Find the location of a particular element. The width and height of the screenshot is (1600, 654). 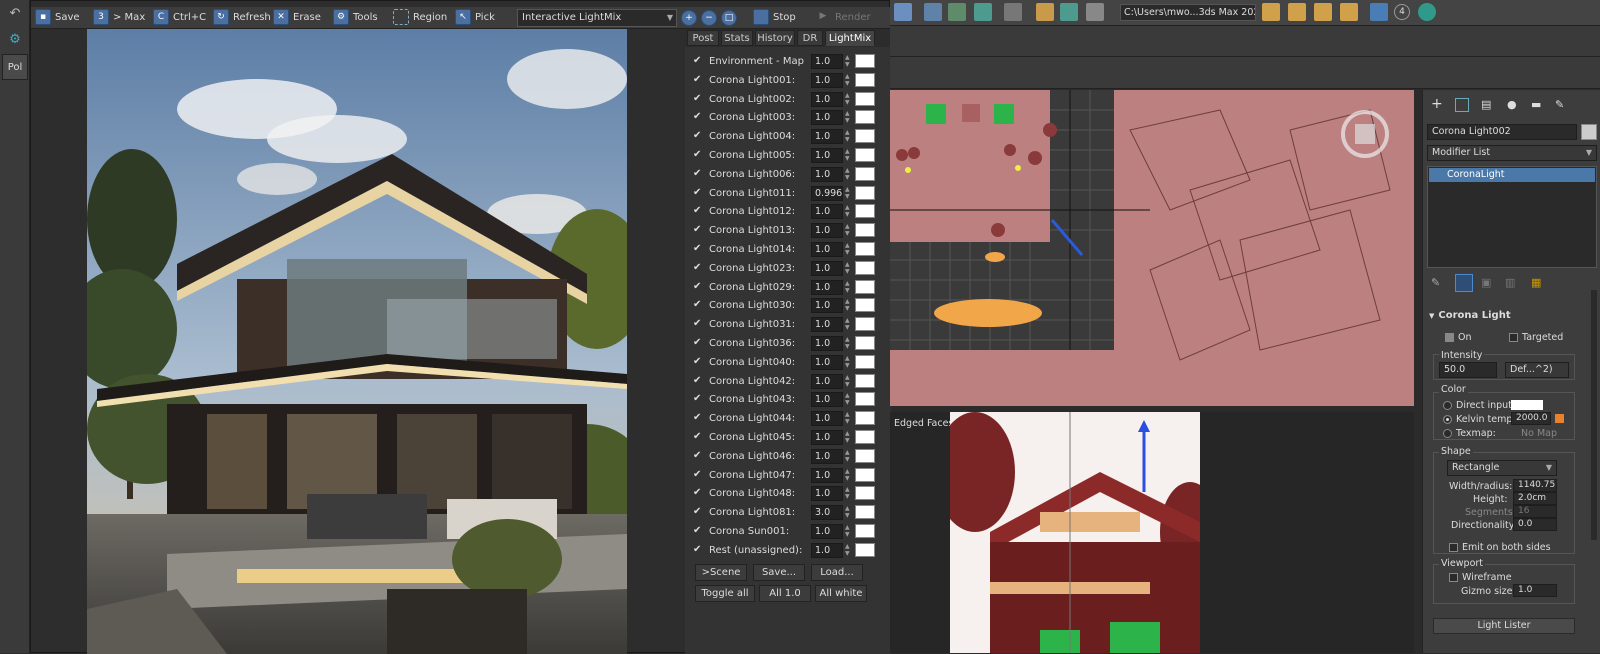

curve-editor-icon is located at coordinates (1013, 12).